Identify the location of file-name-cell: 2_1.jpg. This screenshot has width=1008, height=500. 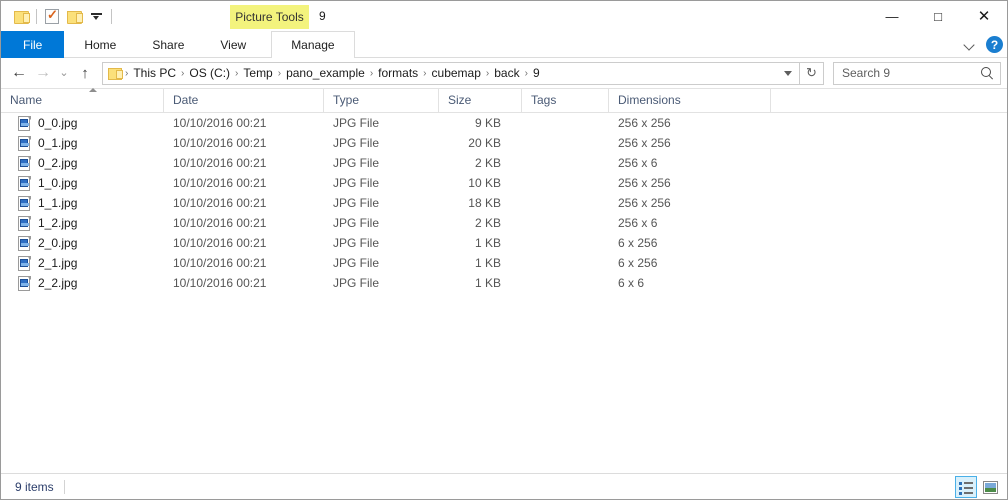
(82, 263).